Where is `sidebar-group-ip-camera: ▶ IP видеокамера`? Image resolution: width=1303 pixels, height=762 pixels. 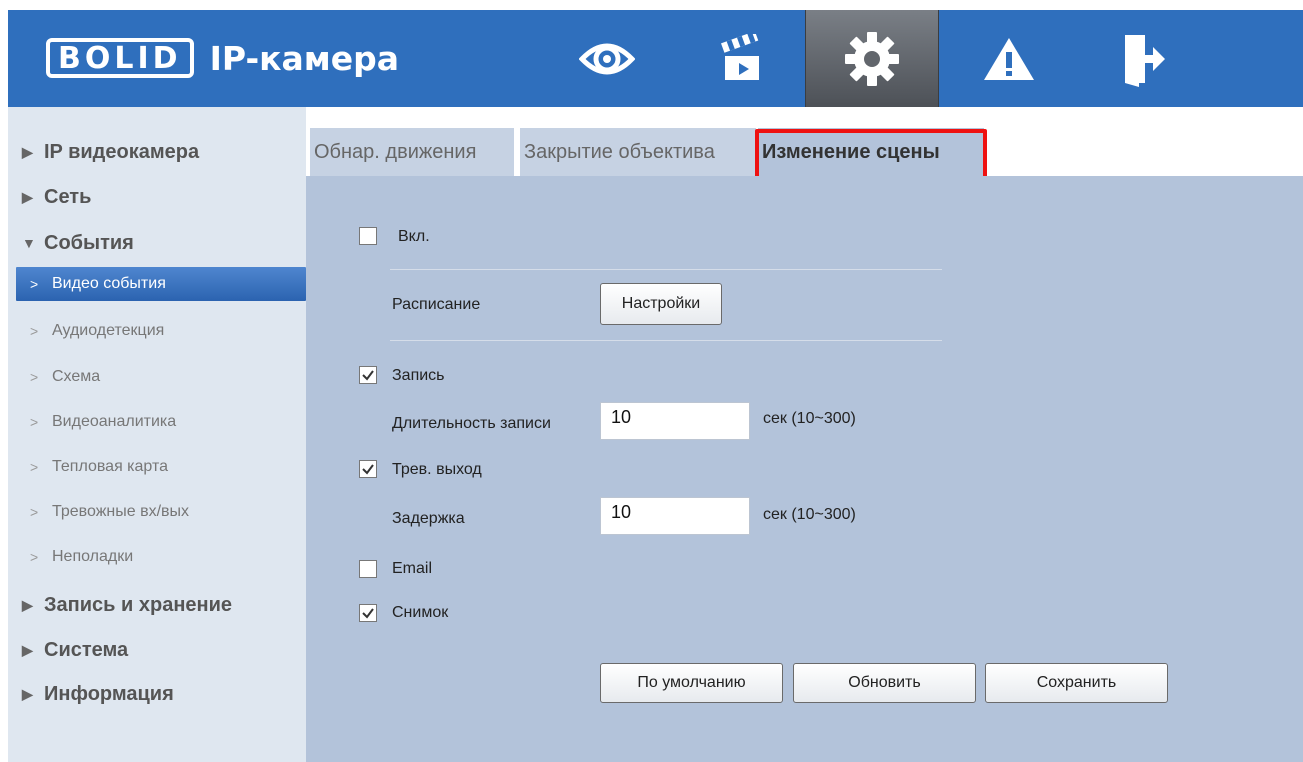
sidebar-group-ip-camera: ▶ IP видеокамера is located at coordinates (157, 152).